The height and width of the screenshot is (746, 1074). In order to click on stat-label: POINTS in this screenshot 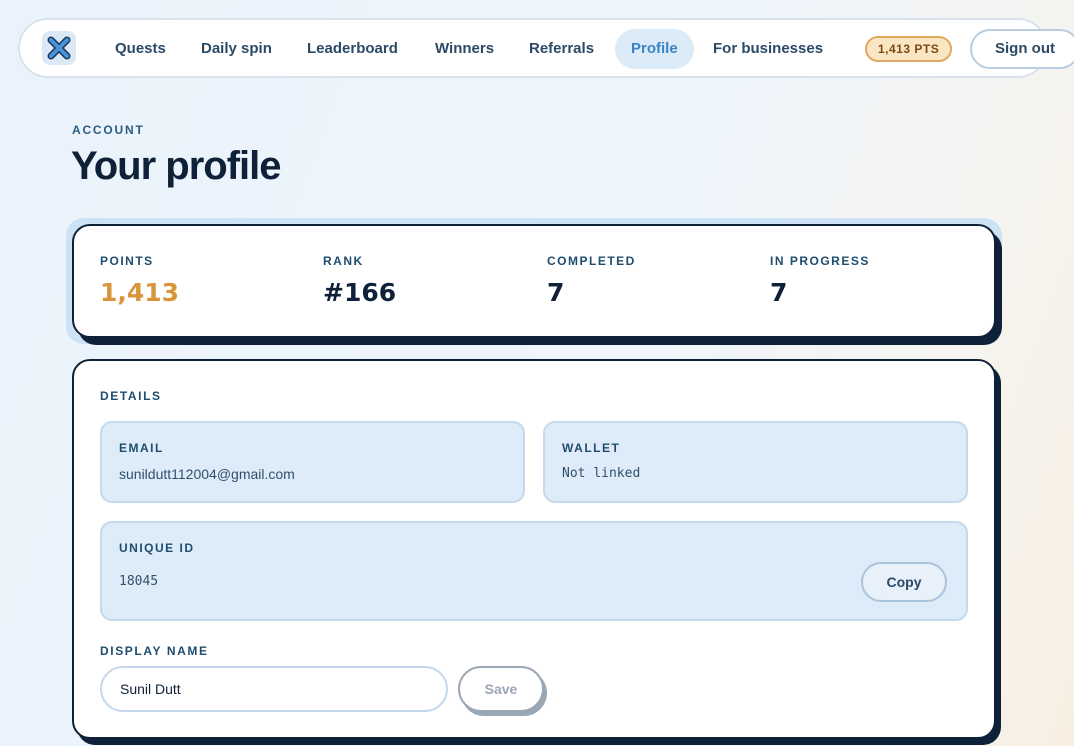, I will do `click(127, 261)`.